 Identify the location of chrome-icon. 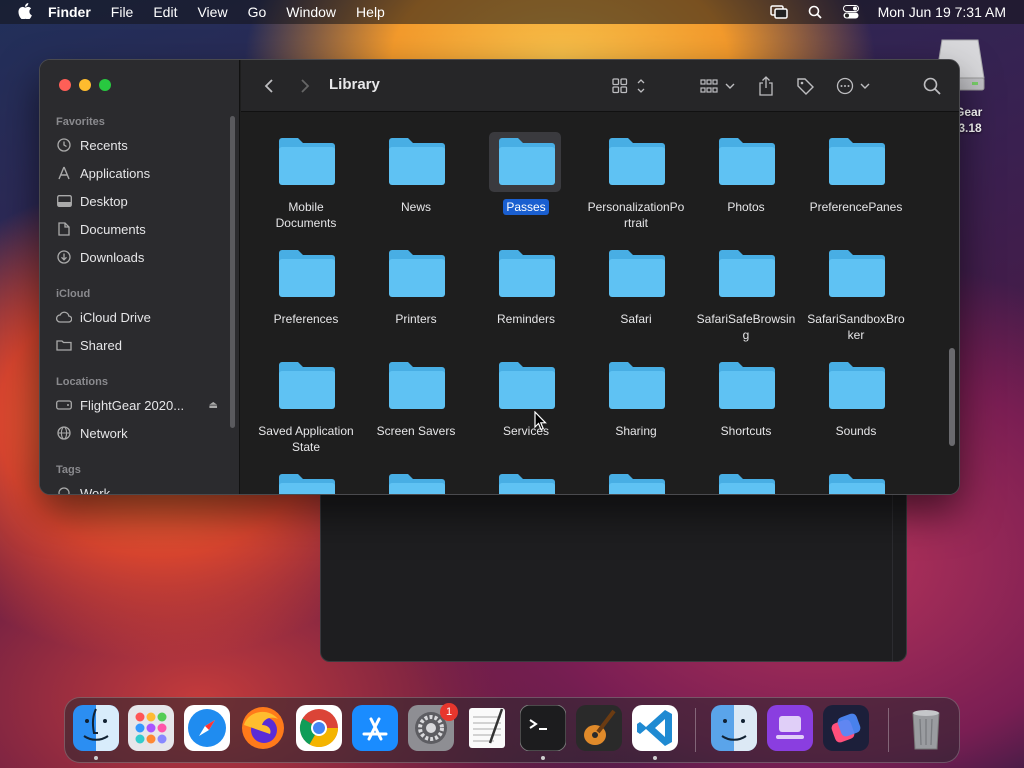
(319, 728).